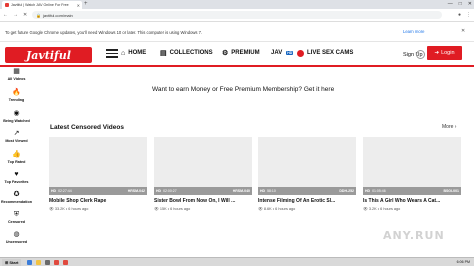  I want to click on header-divider, so click(237, 66).